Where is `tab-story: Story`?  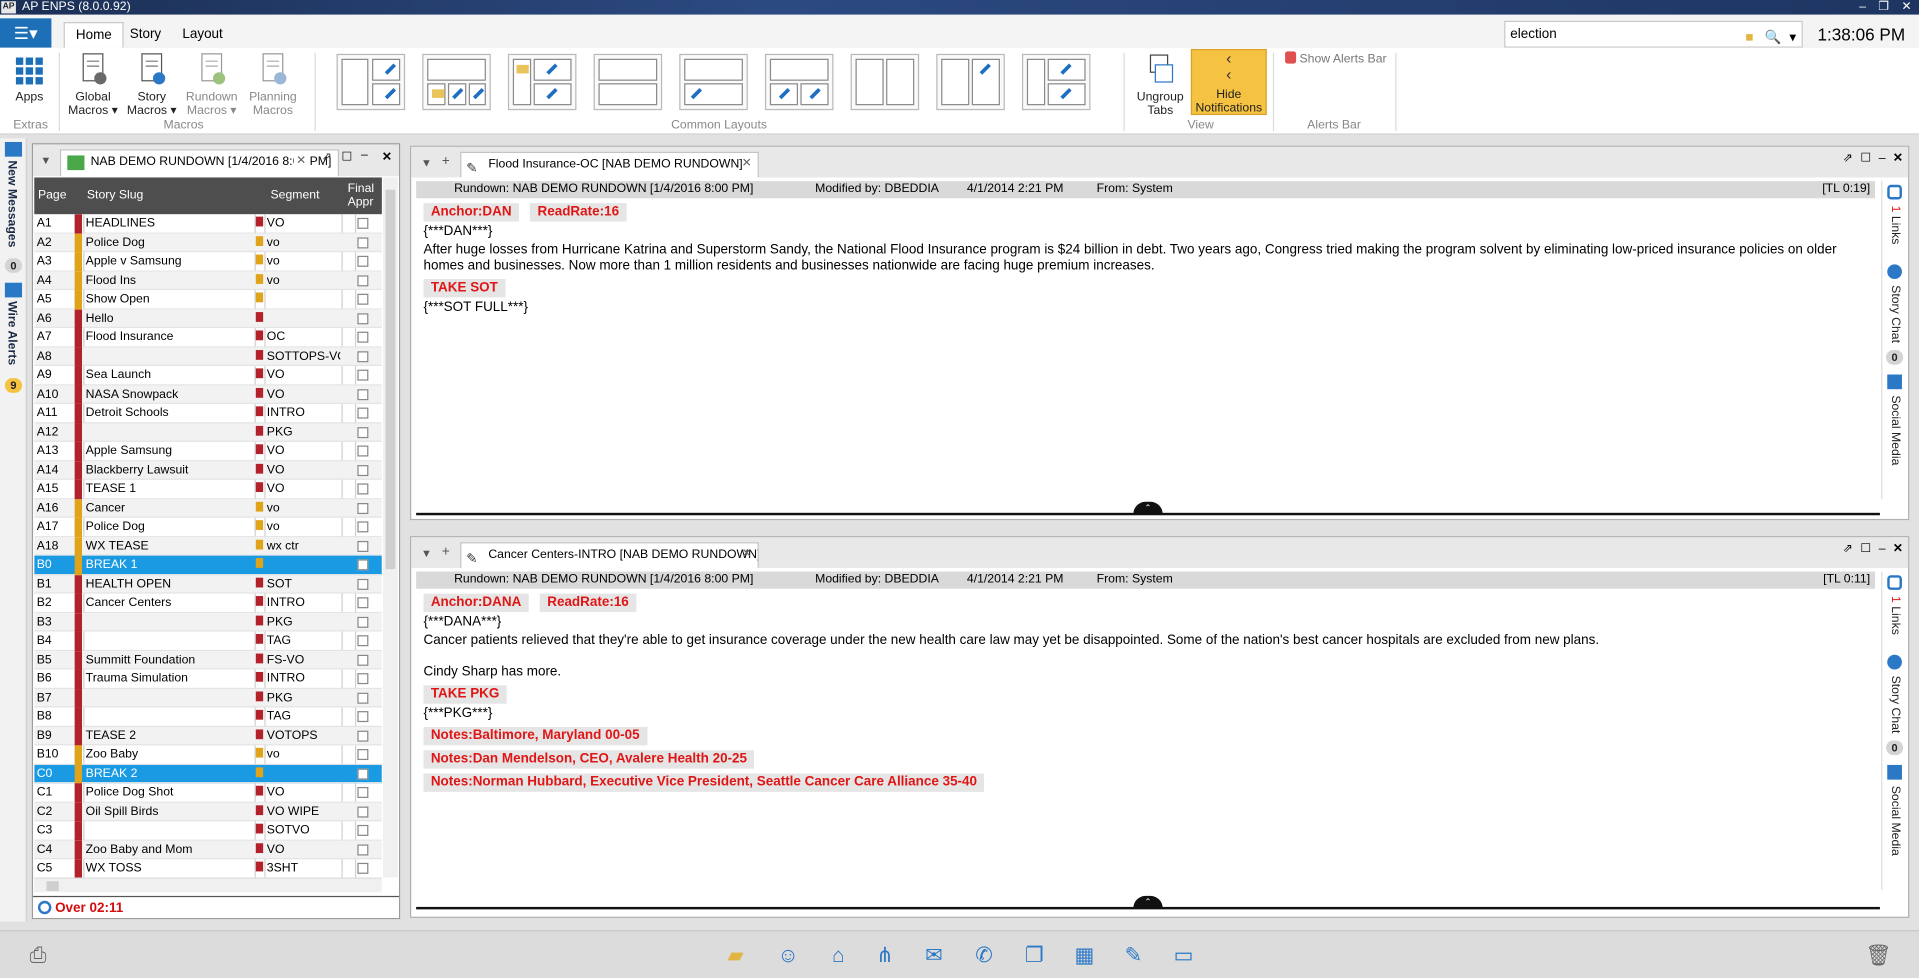
tab-story: Story is located at coordinates (145, 35).